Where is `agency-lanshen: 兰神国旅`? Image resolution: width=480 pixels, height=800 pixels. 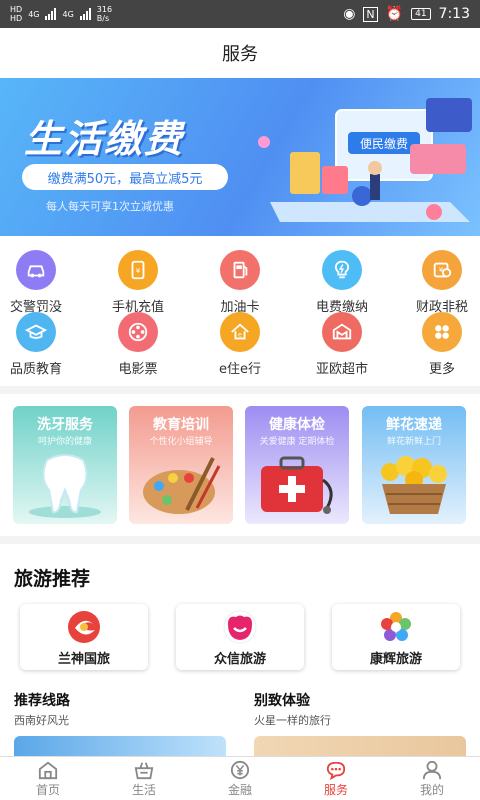 agency-lanshen: 兰神国旅 is located at coordinates (84, 637).